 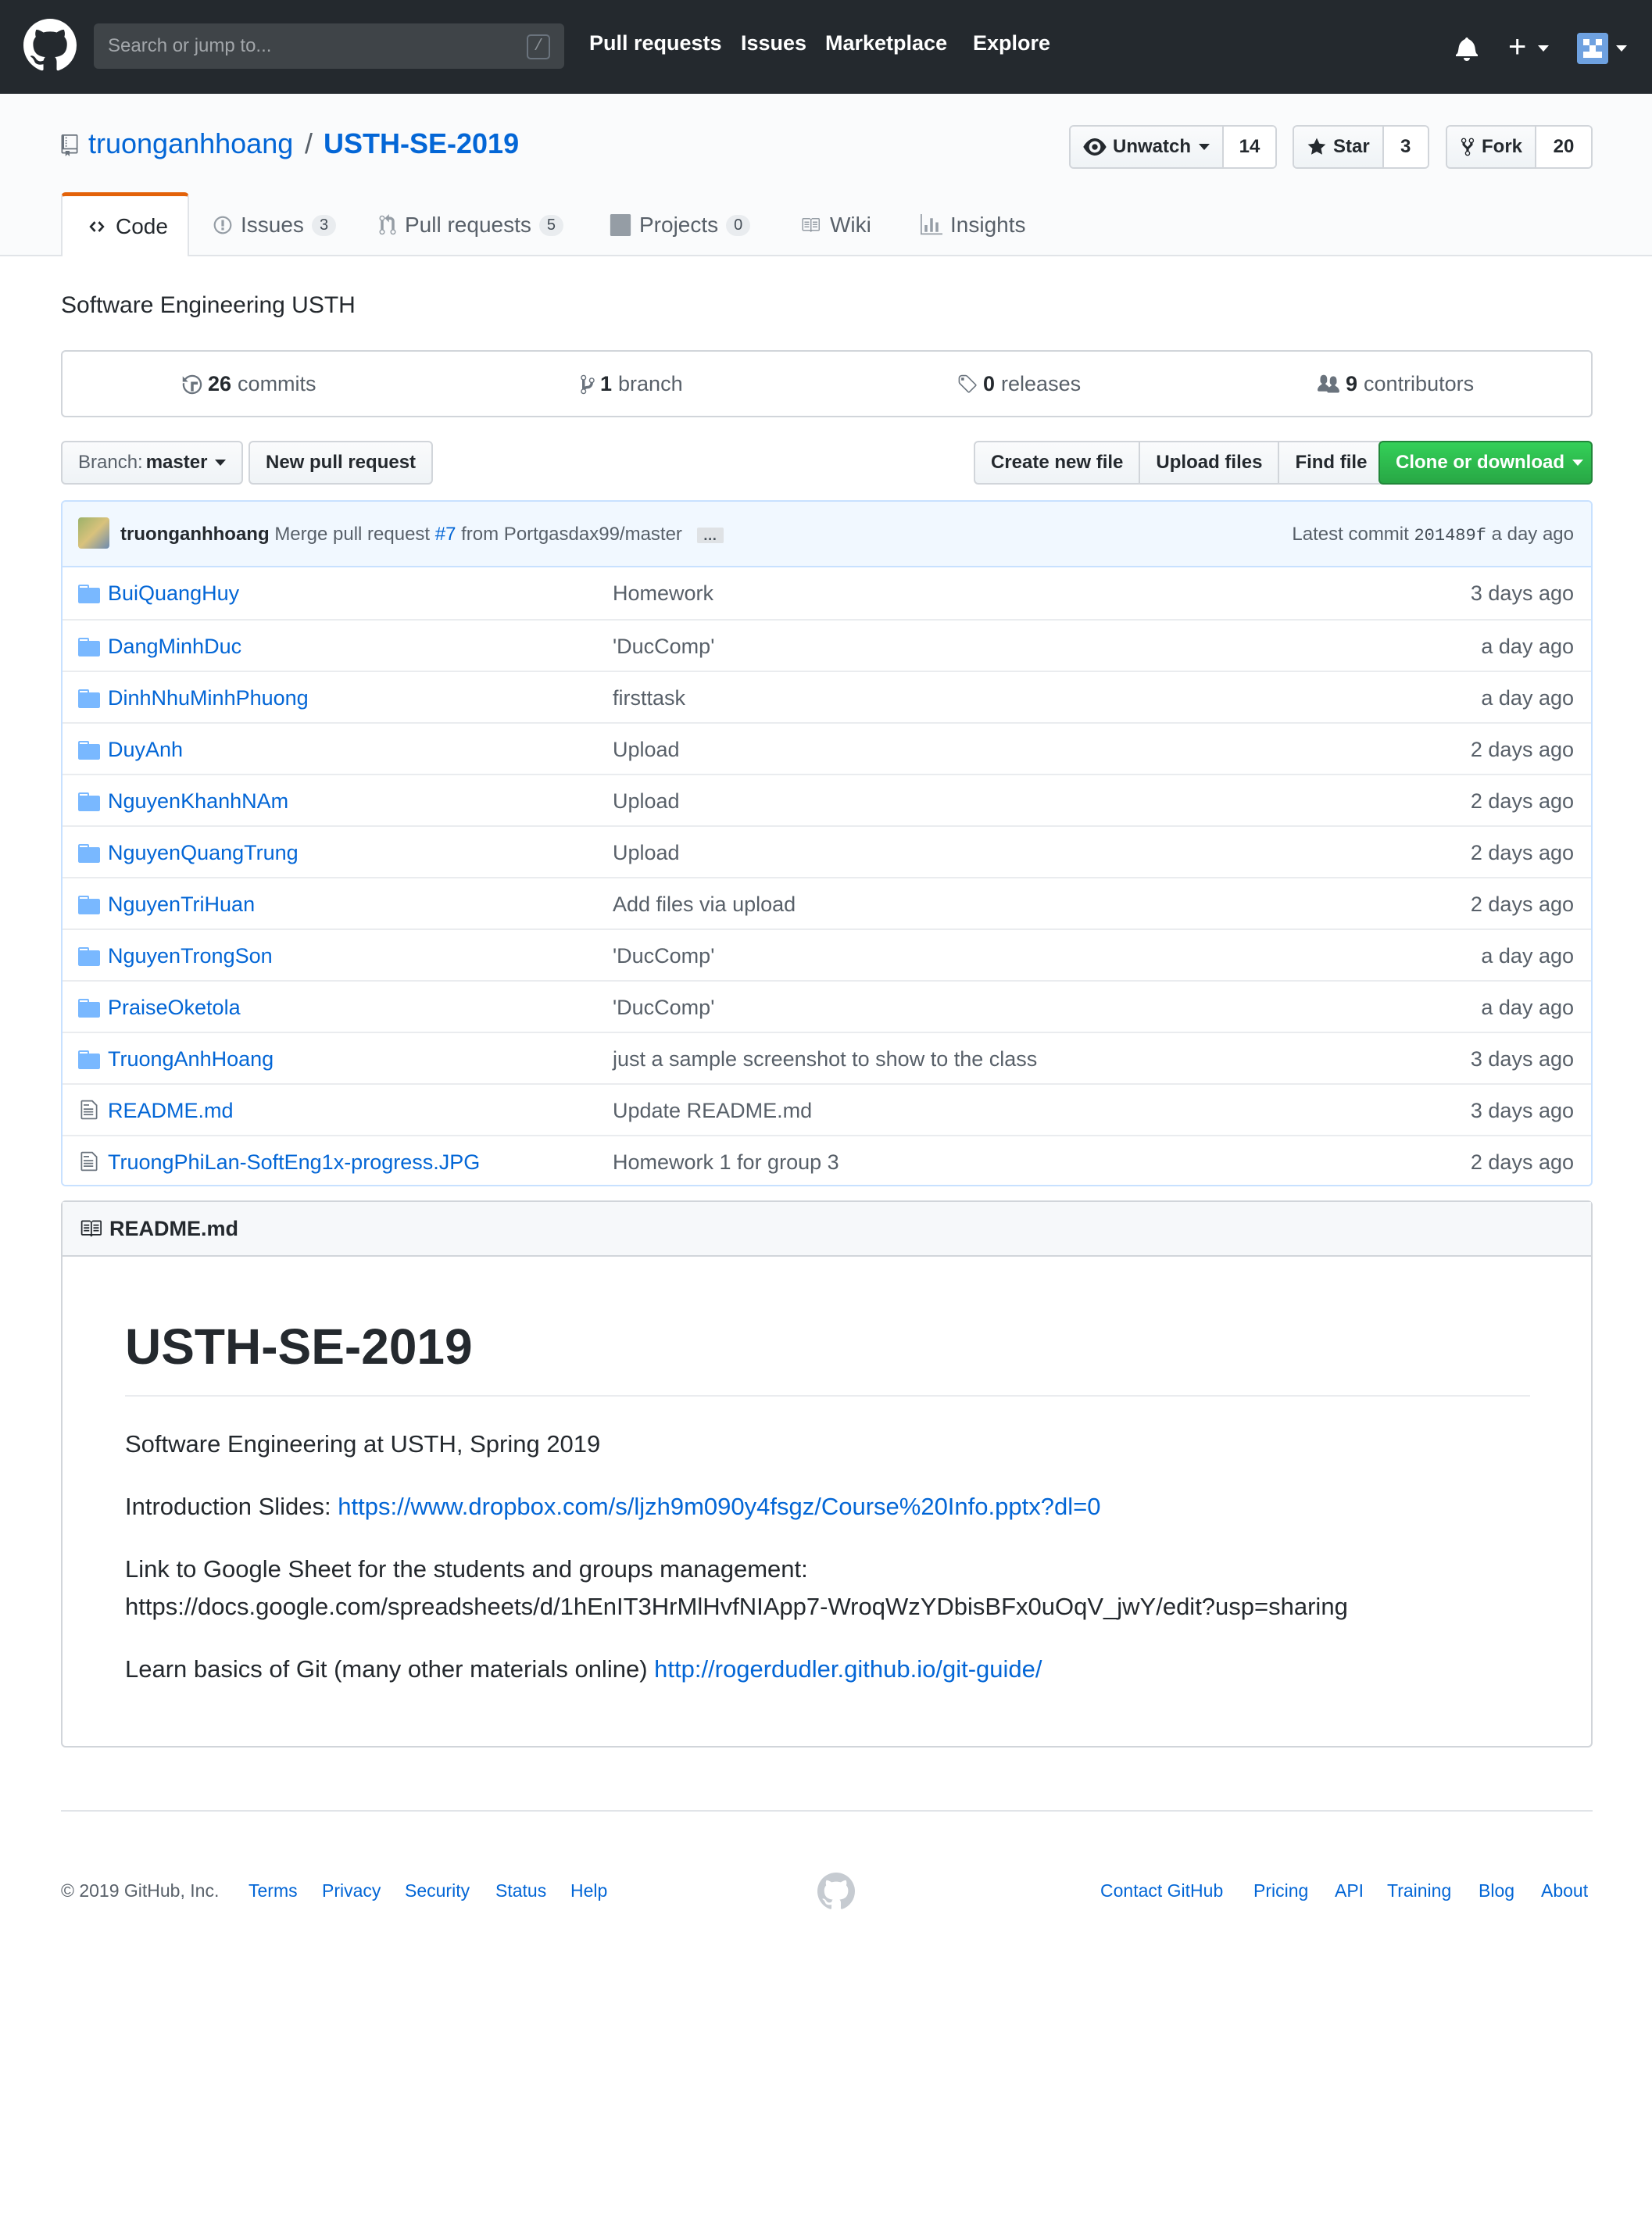 What do you see at coordinates (152, 463) in the screenshot?
I see `branch-select-button: Branch: master` at bounding box center [152, 463].